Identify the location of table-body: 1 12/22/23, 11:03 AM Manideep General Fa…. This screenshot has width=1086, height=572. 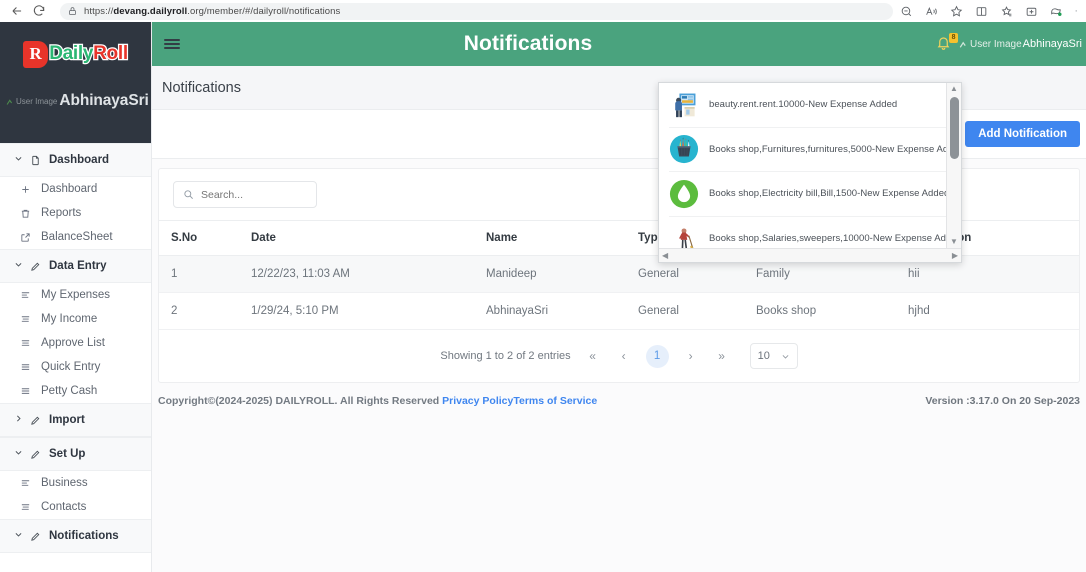
(619, 292).